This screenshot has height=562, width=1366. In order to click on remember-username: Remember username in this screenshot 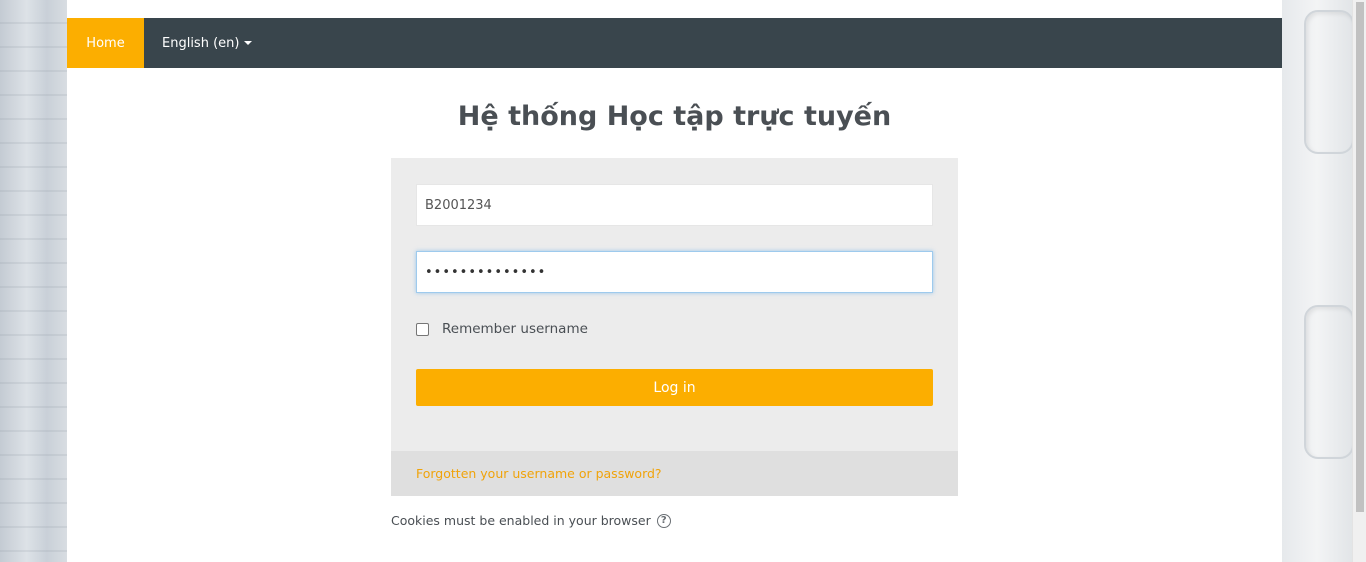, I will do `click(502, 329)`.